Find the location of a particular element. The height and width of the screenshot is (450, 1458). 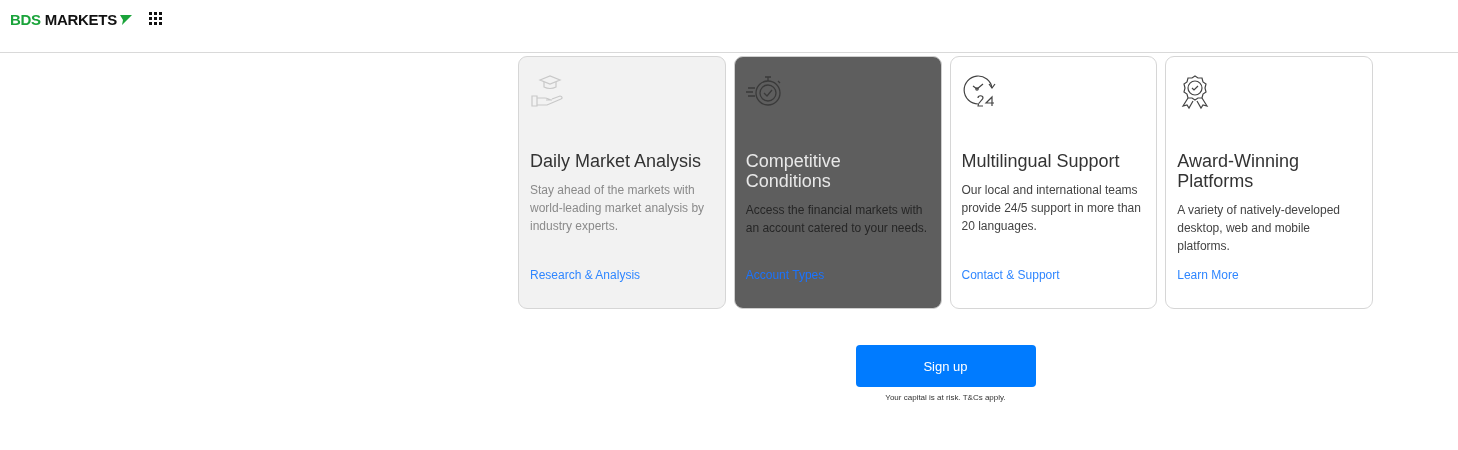

card-title: Award-Winning Platforms is located at coordinates (1238, 171).